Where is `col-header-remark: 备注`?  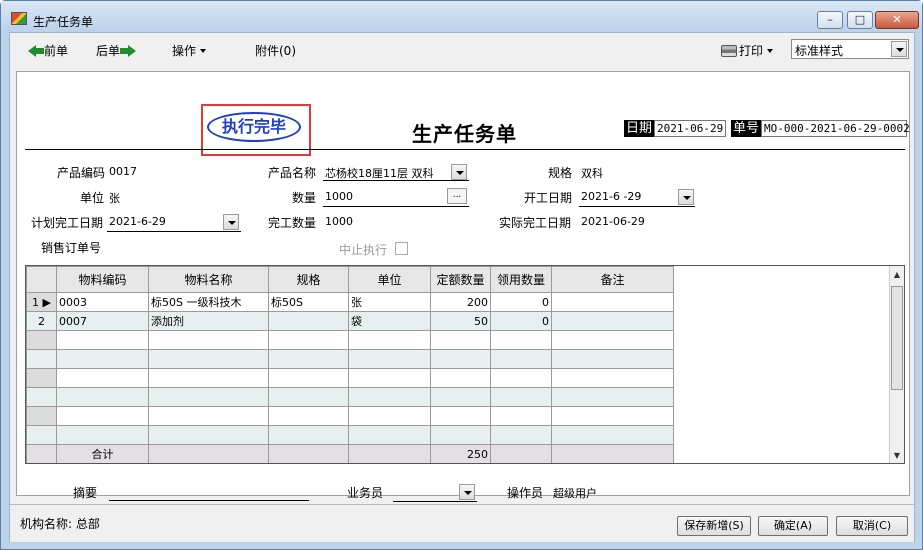
col-header-remark: 备注 is located at coordinates (612, 279).